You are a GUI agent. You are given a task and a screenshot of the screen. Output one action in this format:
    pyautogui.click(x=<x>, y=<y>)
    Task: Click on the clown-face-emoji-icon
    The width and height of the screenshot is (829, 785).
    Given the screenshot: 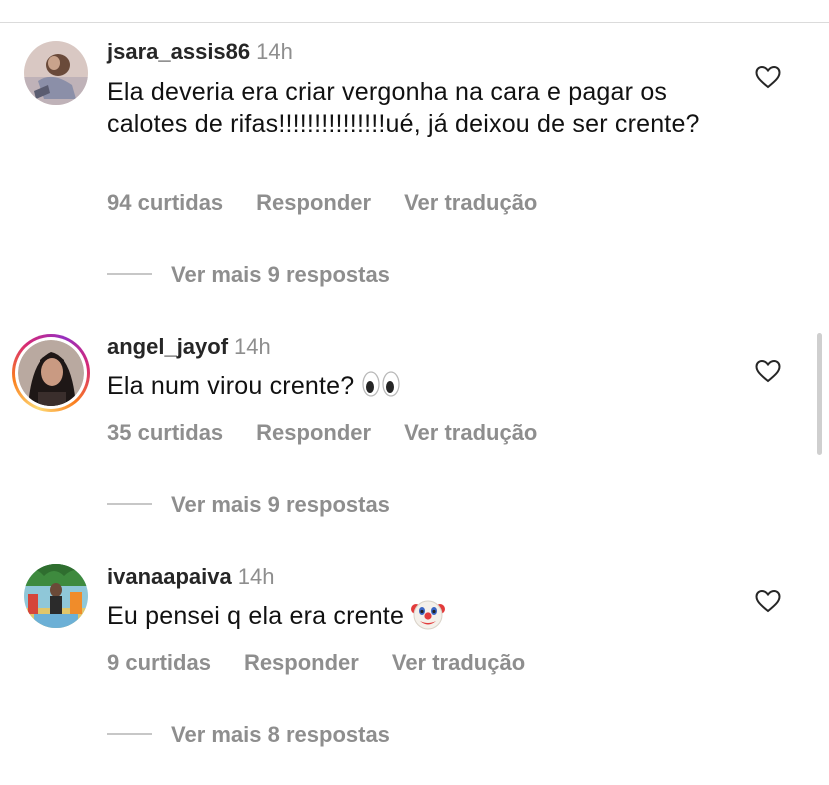 What is the action you would take?
    pyautogui.click(x=428, y=615)
    